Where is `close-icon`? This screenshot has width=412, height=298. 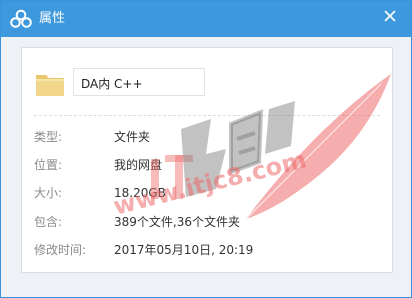 close-icon is located at coordinates (390, 16).